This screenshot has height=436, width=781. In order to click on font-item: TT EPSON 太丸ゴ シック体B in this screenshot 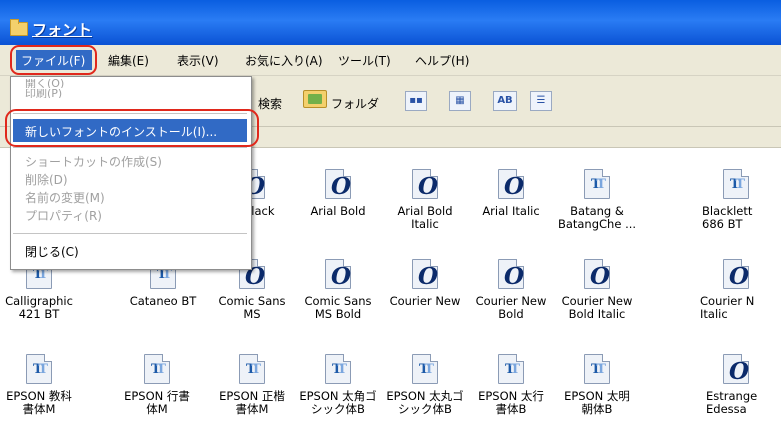, I will do `click(425, 384)`.